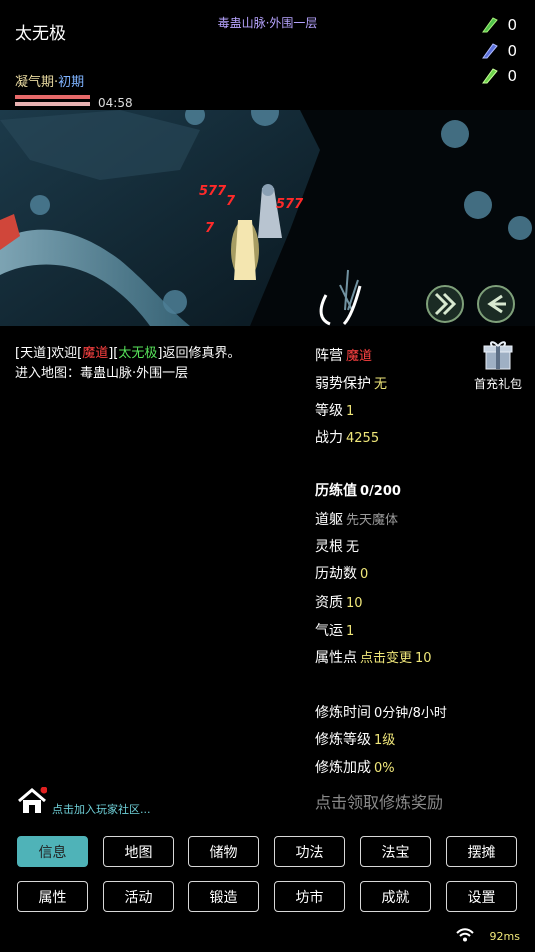 Image resolution: width=535 pixels, height=952 pixels. I want to click on menu-skills-button: 功法, so click(309, 851).